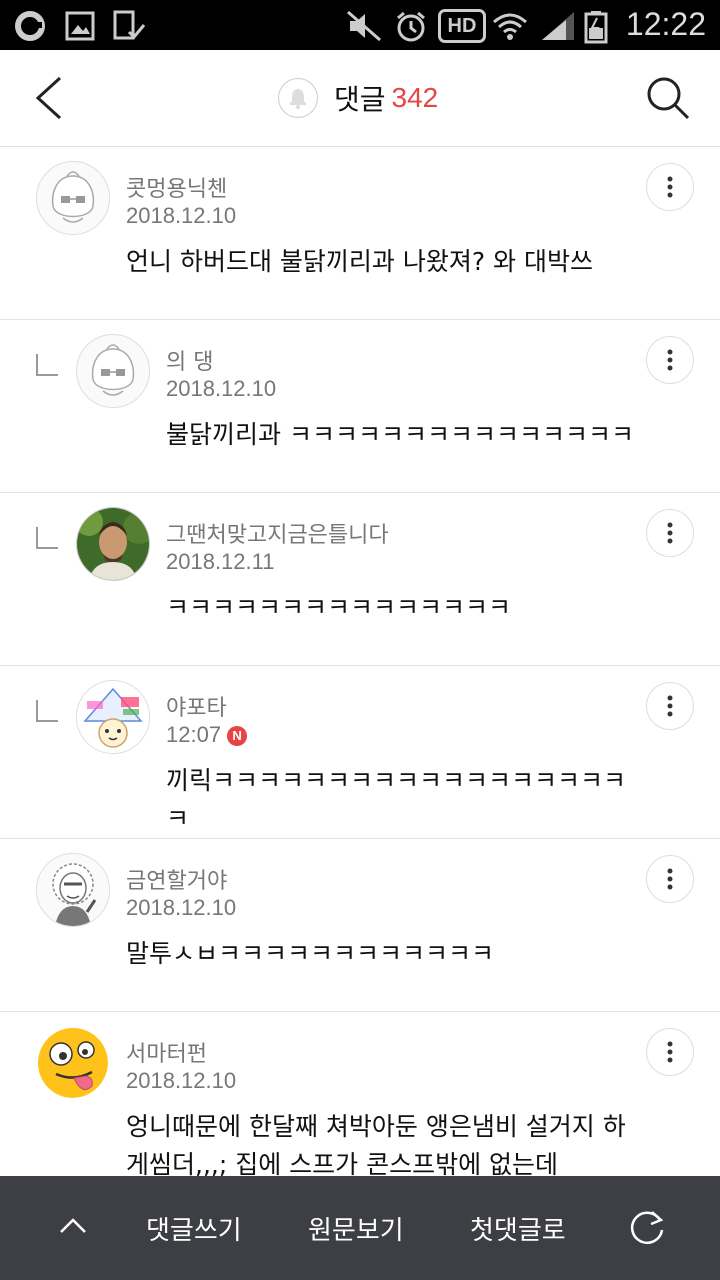  Describe the element at coordinates (360, 925) in the screenshot. I see `comment-item: 금연할거야 2018.12.10 말투ㅅㅂㅋㅋㅋㅋㅋㅋㅋㅋㅋㅋㅋㅋ` at that location.